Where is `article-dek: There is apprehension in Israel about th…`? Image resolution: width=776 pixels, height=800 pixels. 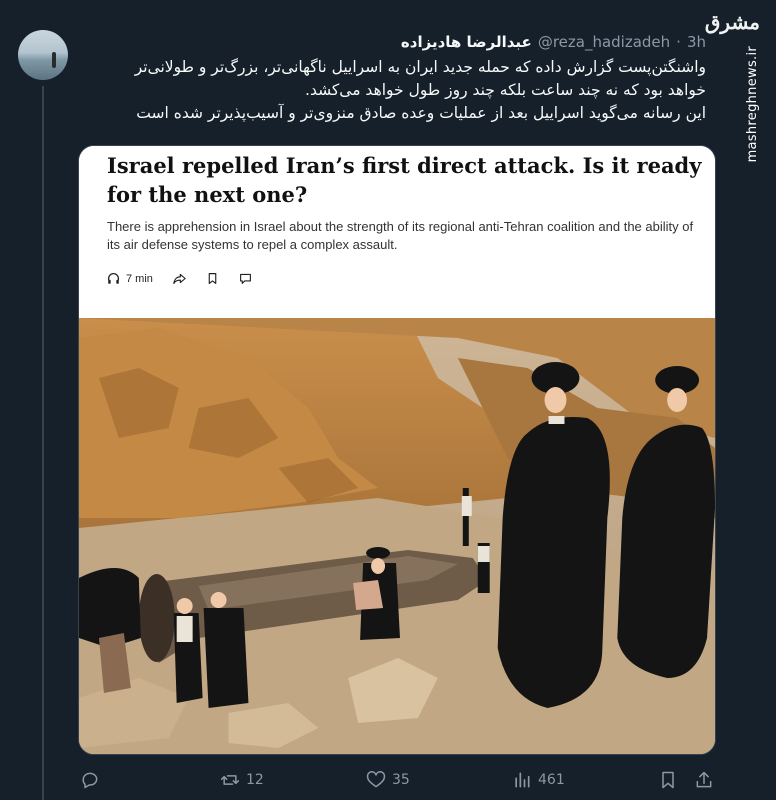
article-dek: There is apprehension in Israel about th… is located at coordinates (400, 235).